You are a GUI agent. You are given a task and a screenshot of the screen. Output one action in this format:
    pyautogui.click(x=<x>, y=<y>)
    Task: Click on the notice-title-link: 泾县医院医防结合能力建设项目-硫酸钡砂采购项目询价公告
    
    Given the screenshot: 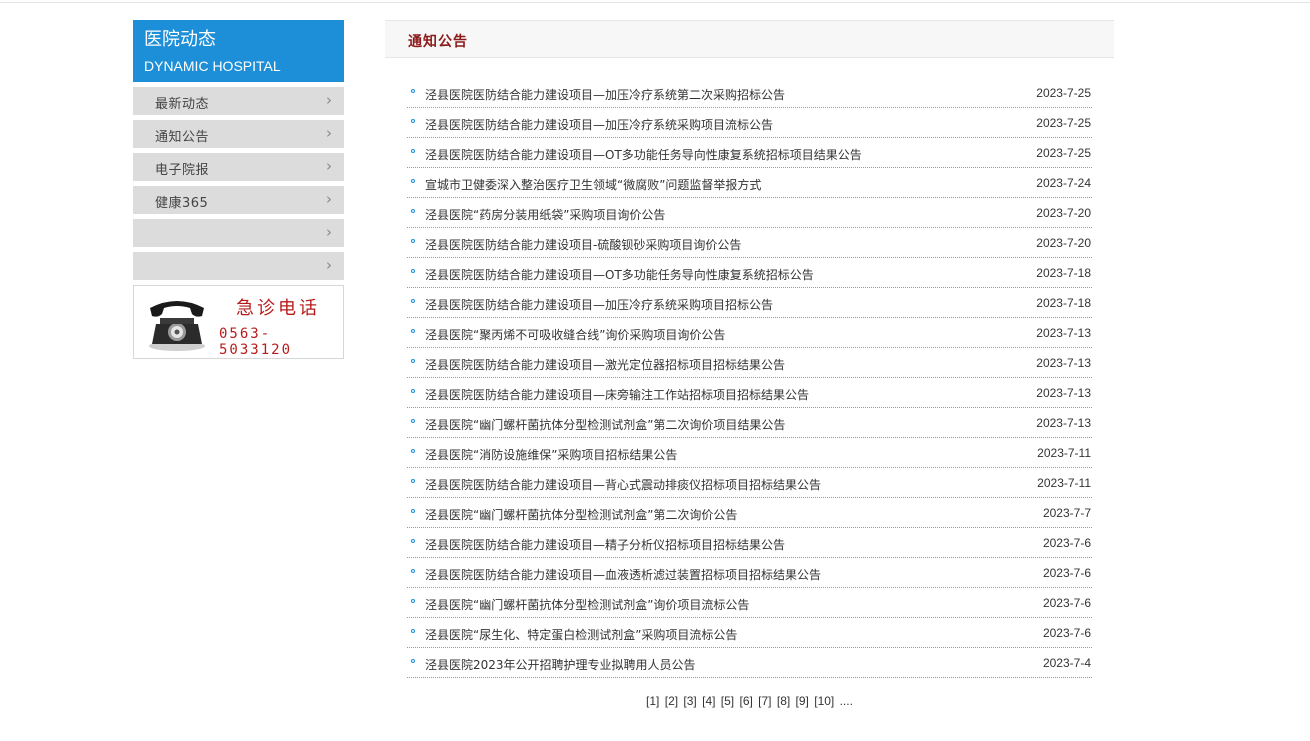 What is the action you would take?
    pyautogui.click(x=583, y=244)
    